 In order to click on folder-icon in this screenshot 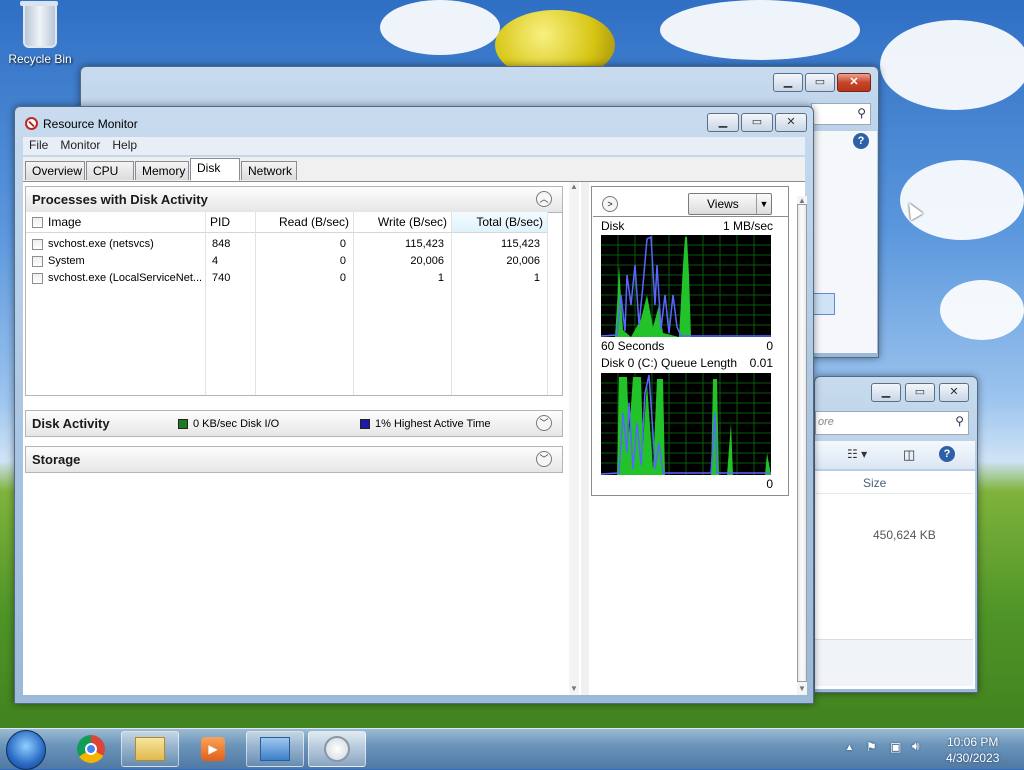, I will do `click(150, 749)`.